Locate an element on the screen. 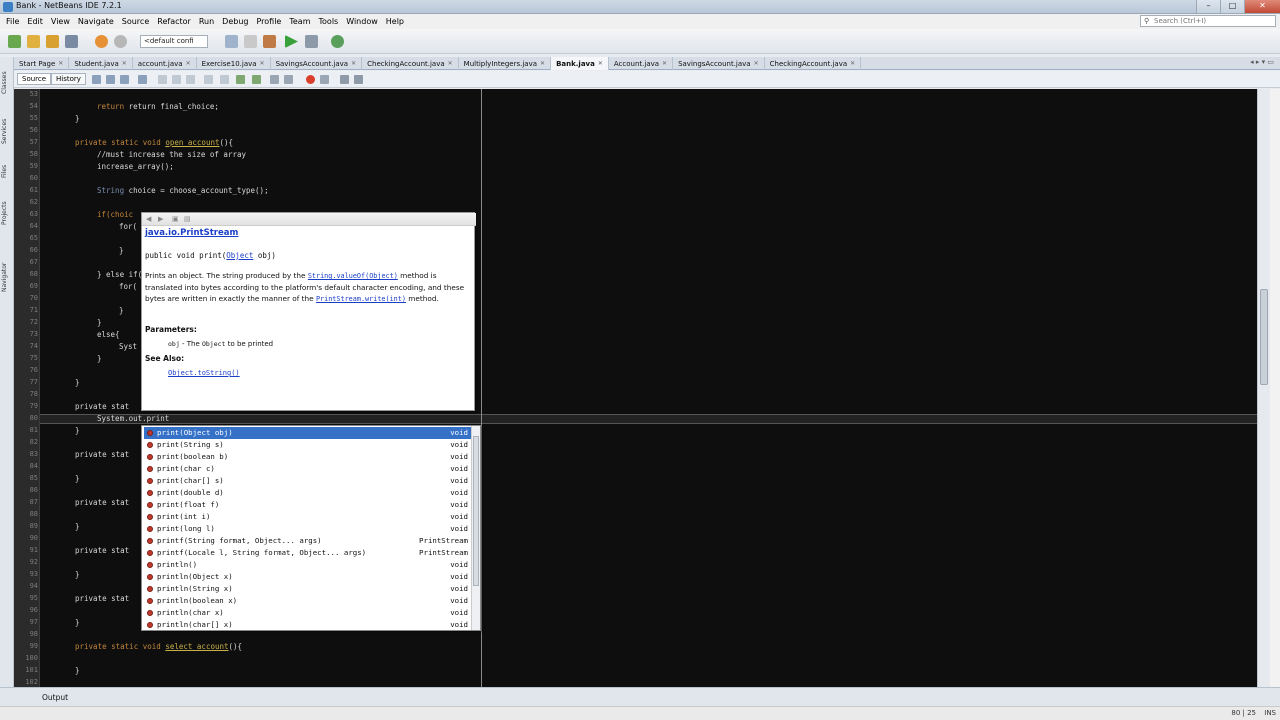  history-view-button: History is located at coordinates (68, 79).